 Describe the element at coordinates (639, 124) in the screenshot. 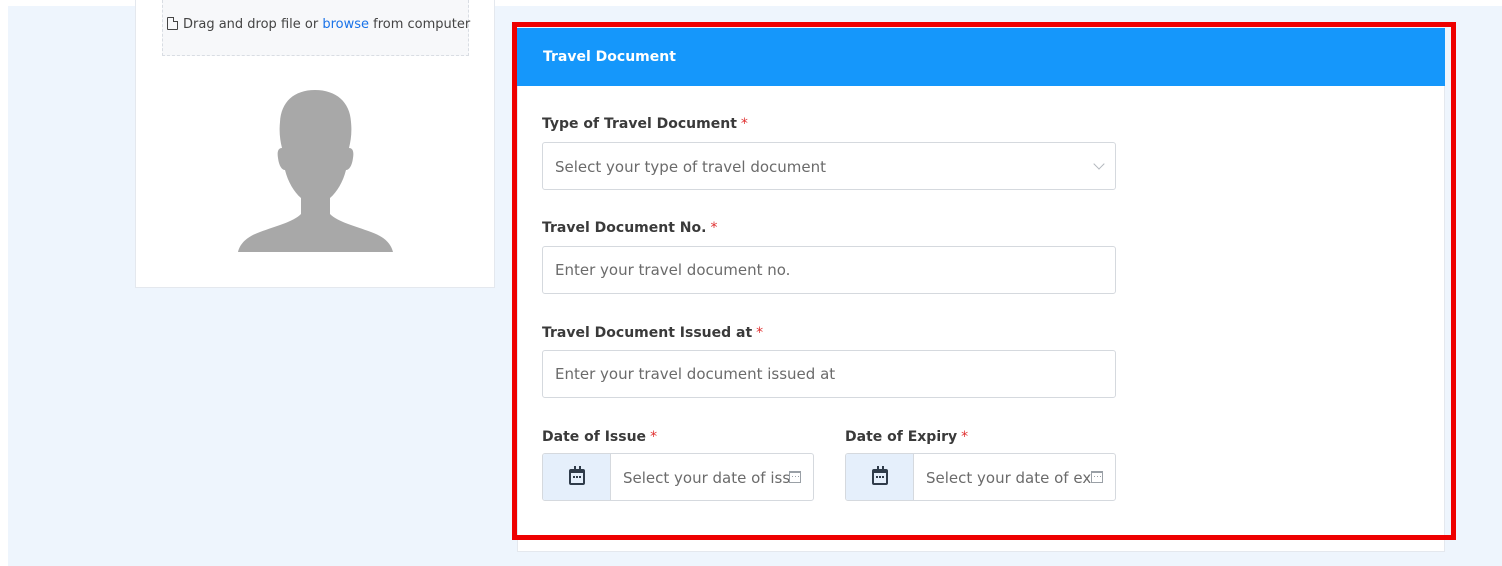

I see `type-label-text: Type of Travel Document` at that location.